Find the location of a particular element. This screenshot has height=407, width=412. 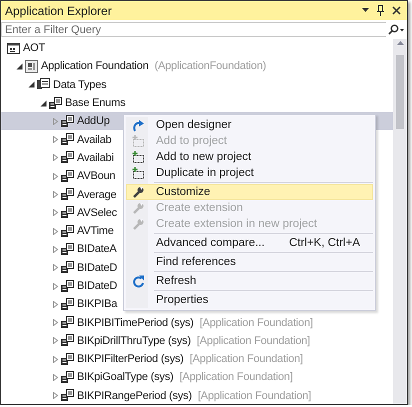

item-label: AVSelec is located at coordinates (97, 212).